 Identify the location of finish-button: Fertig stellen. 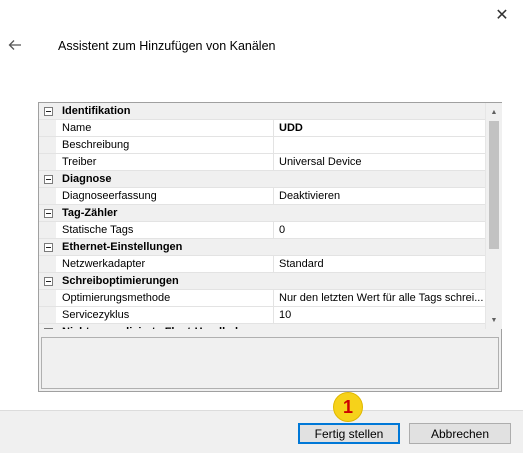
(349, 433).